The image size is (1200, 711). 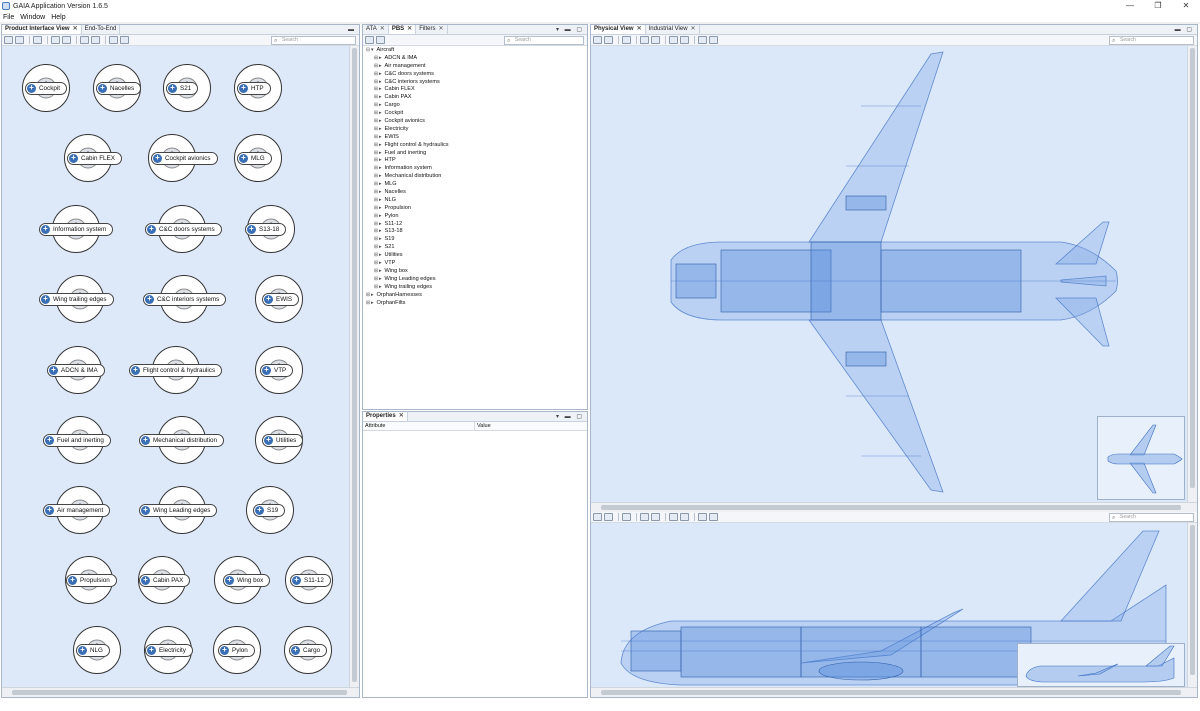 I want to click on node-label-pill: + EWIS, so click(x=281, y=299).